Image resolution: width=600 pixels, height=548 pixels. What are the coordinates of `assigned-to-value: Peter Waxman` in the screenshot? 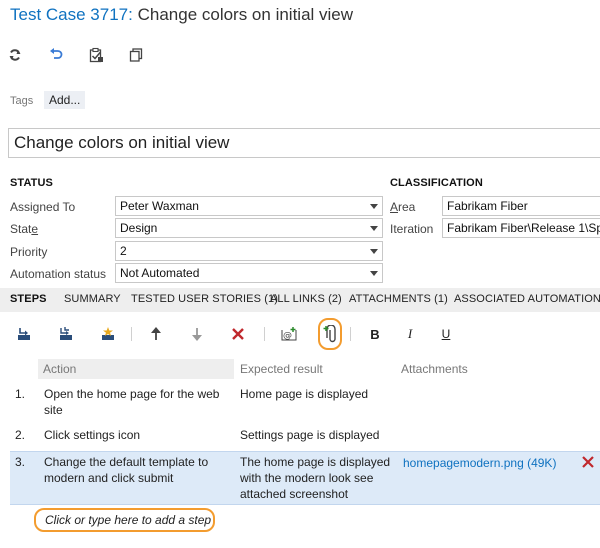 It's located at (159, 206).